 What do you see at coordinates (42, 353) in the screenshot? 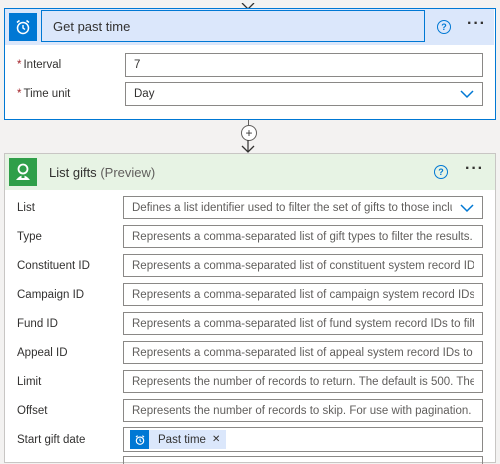
I see `field-label-appeal-id: Appeal ID` at bounding box center [42, 353].